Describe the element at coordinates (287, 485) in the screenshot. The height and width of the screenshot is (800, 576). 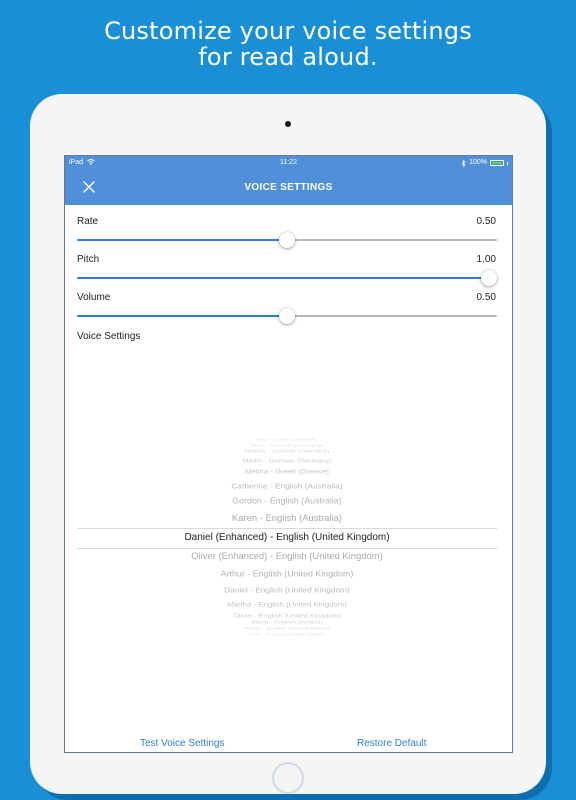
I see `voice-picker-item: Catherine - English (Australia)` at that location.